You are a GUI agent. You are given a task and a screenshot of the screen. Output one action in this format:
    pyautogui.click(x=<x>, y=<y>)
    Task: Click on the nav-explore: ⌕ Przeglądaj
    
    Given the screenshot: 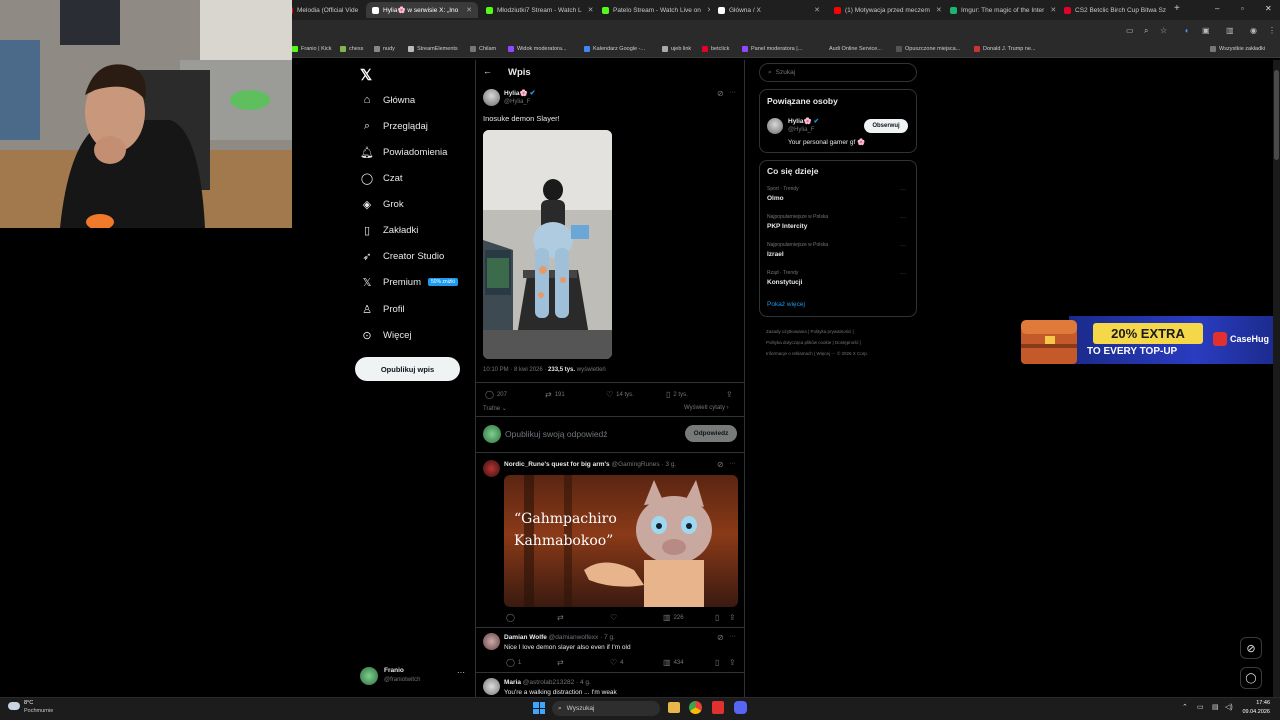 What is the action you would take?
    pyautogui.click(x=394, y=126)
    